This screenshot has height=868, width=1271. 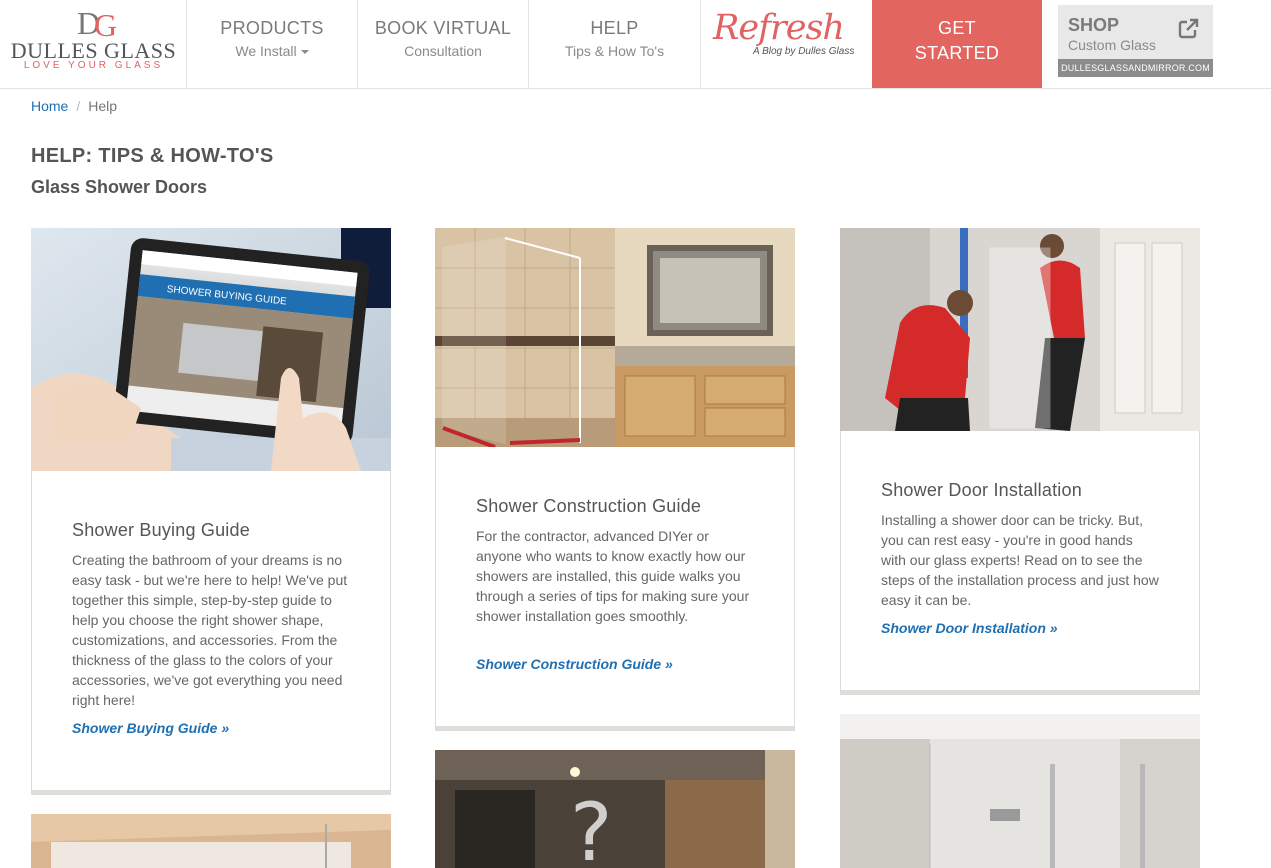 I want to click on breadcrumb: Home / Help, so click(x=74, y=106).